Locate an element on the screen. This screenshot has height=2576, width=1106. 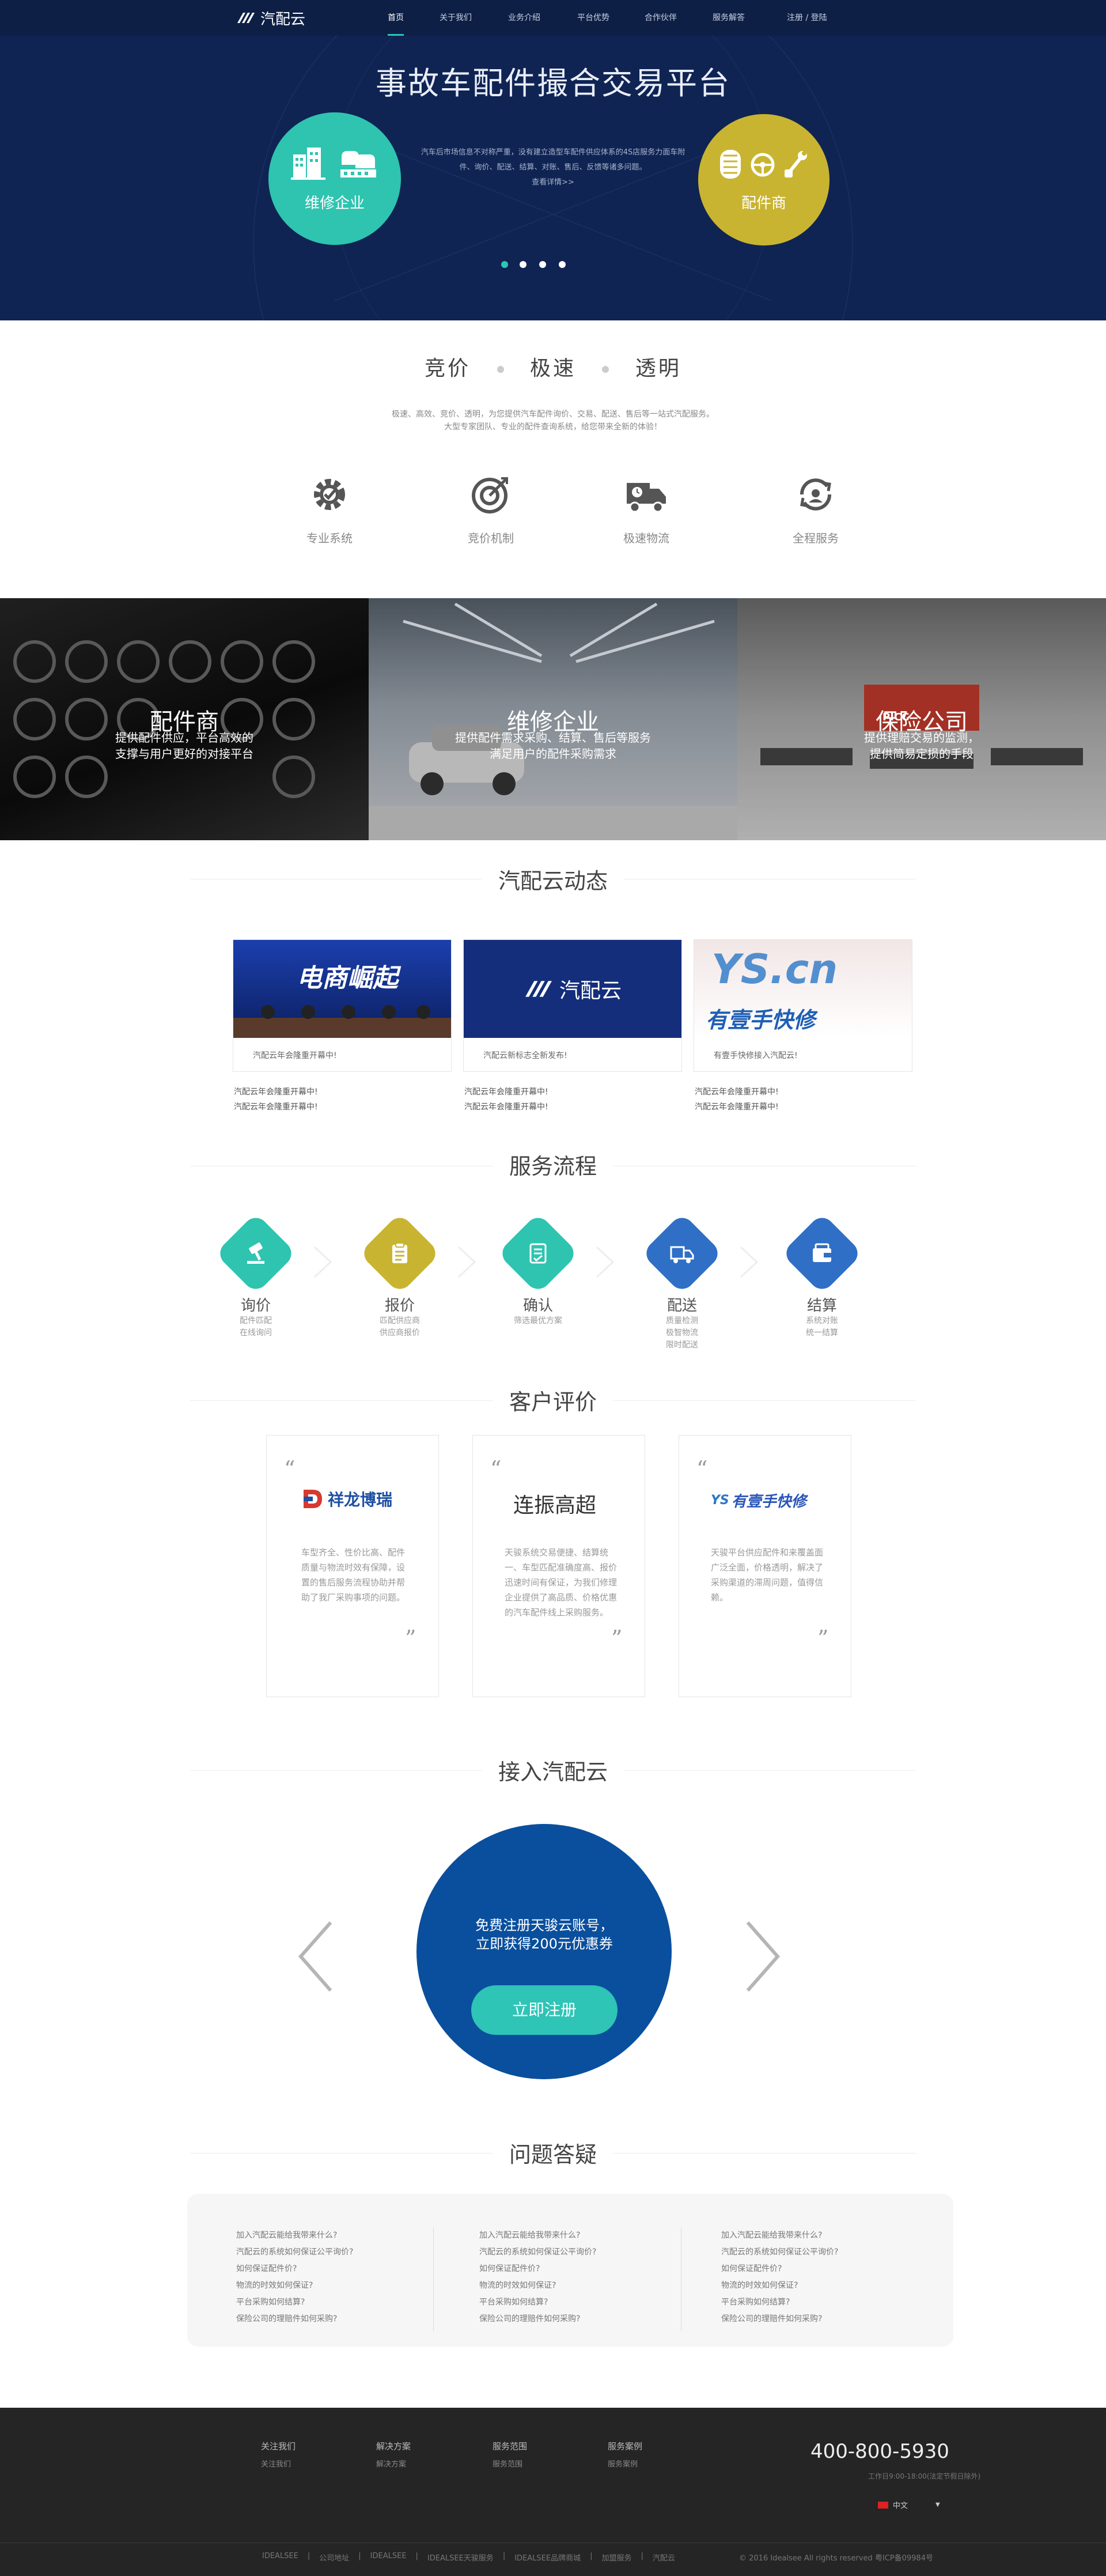
join-section-title: 接入汽配云 is located at coordinates (553, 1770).